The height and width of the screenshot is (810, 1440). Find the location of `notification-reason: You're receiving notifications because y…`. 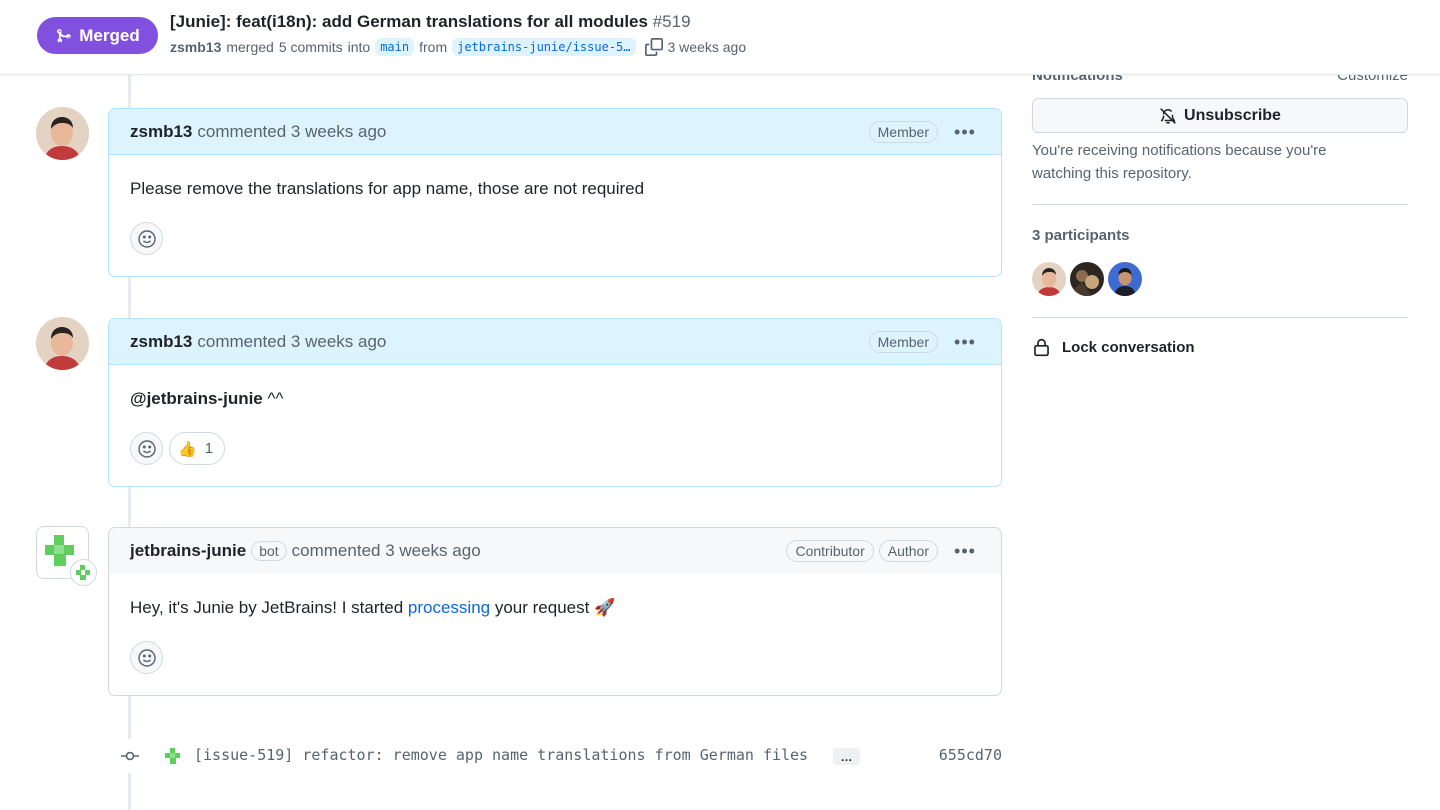

notification-reason: You're receiving notifications because y… is located at coordinates (1179, 162).